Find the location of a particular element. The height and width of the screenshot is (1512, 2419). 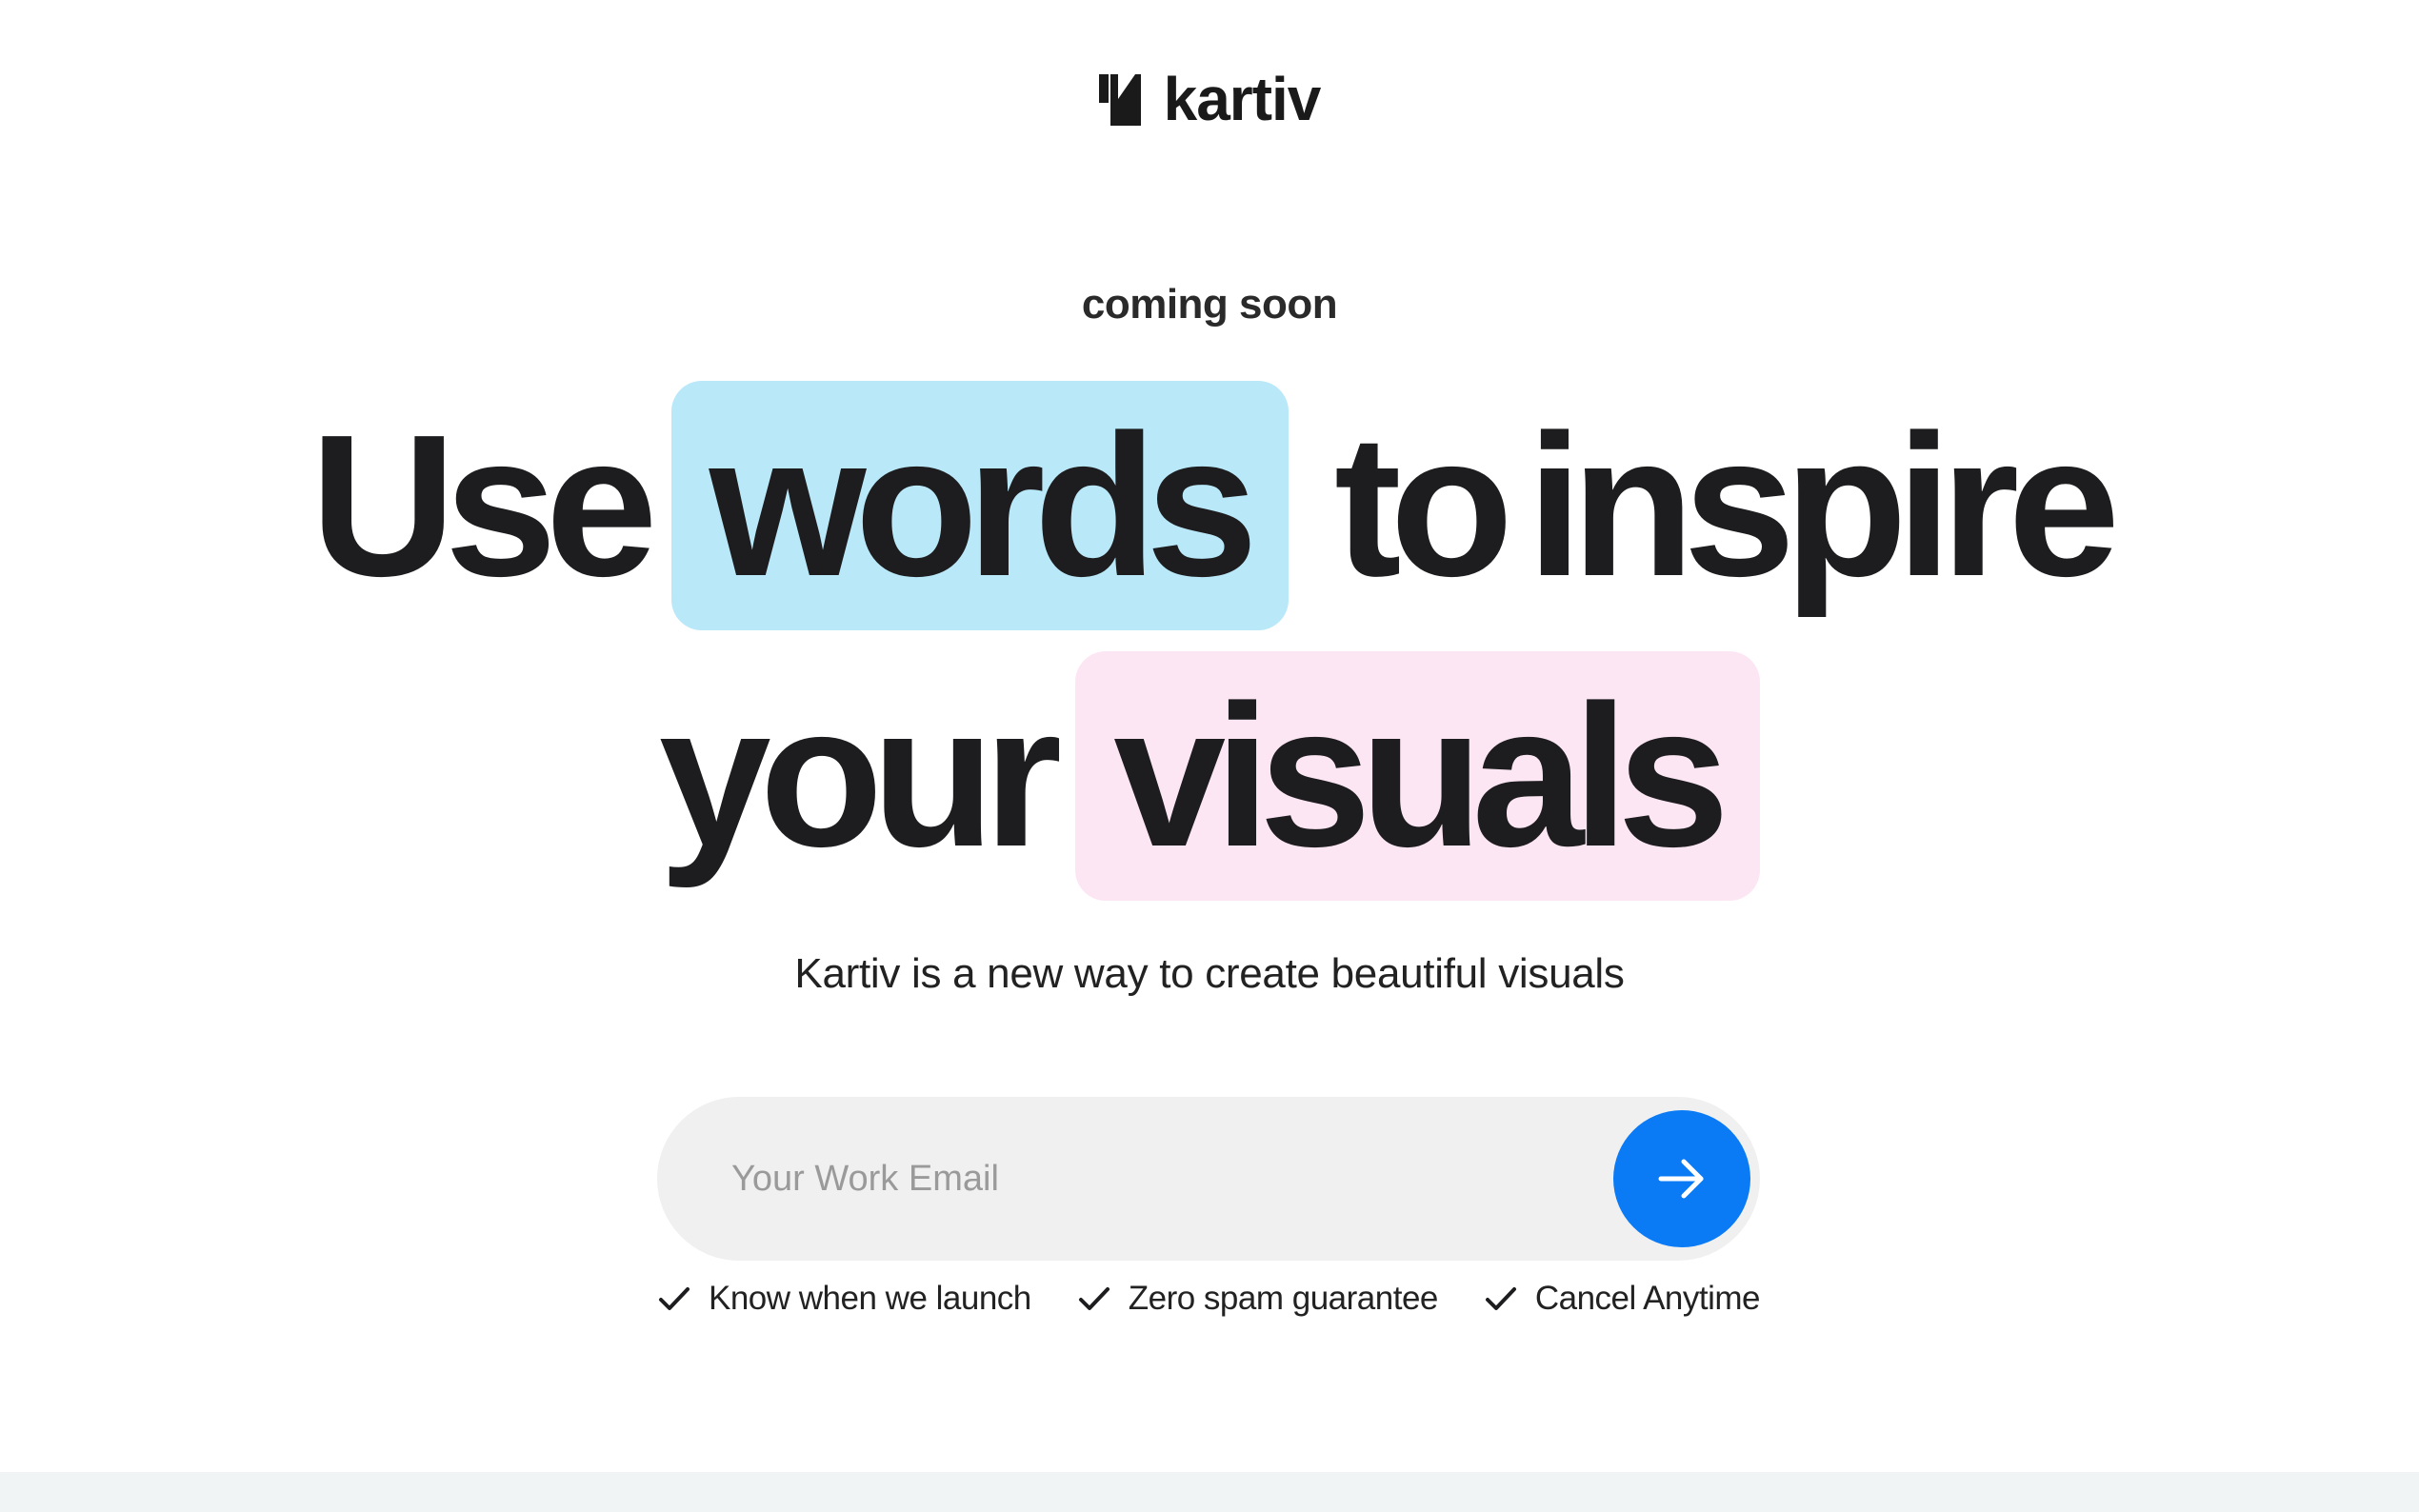

submit-email-button is located at coordinates (1681, 1178).